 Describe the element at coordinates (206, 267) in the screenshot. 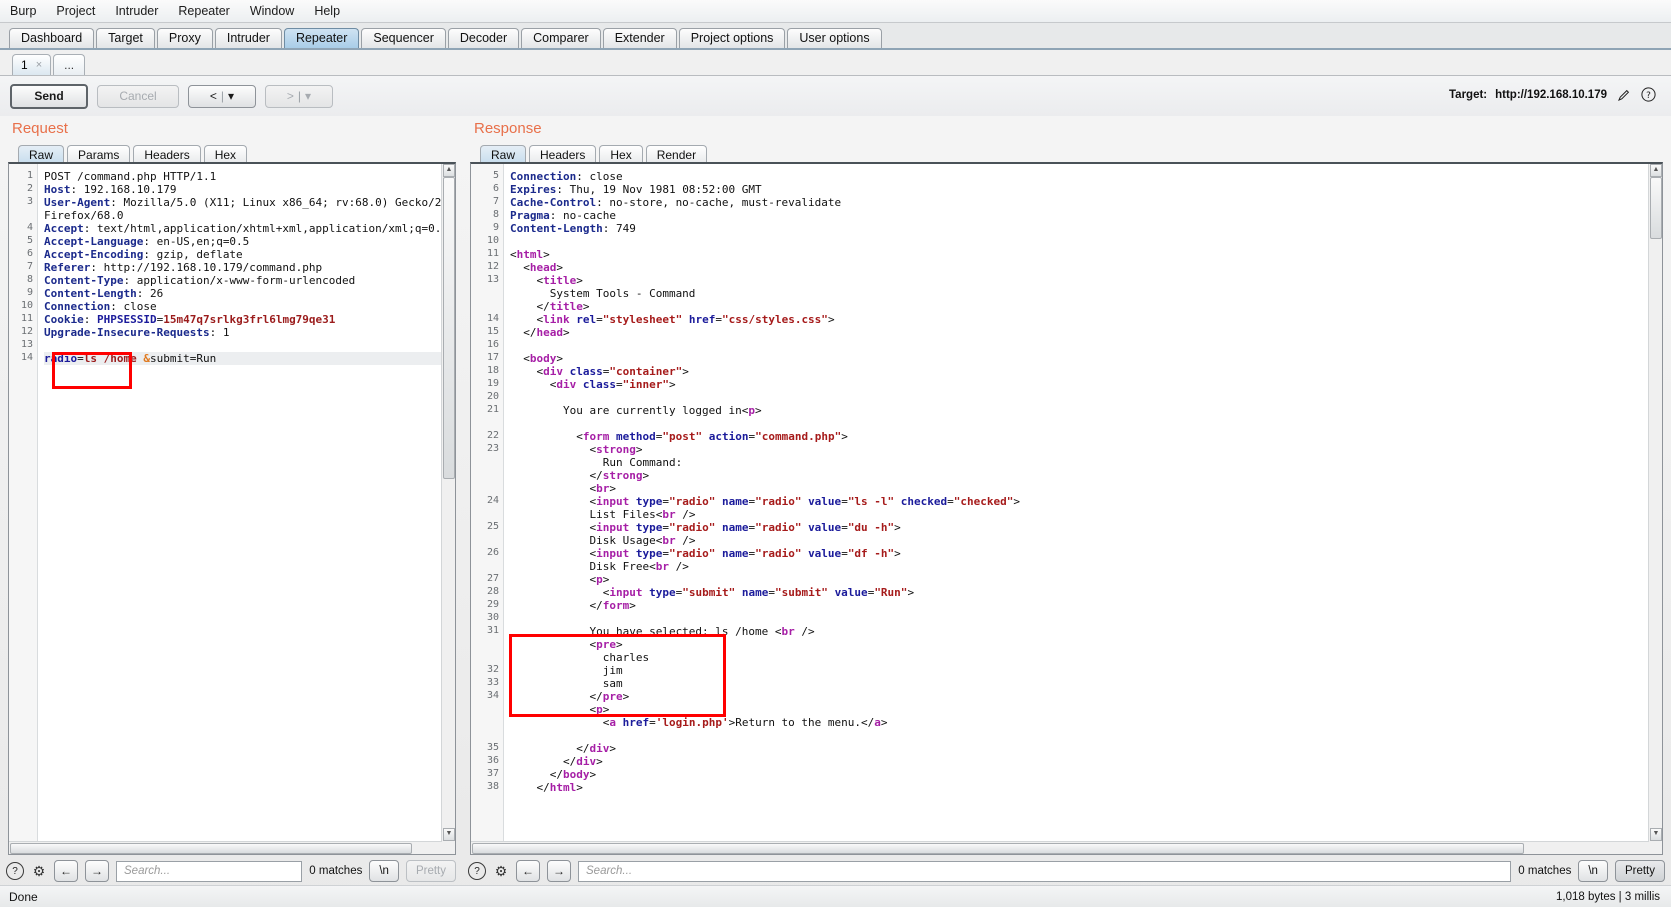

I see `code-token: : http://192.168.10.179/command.php` at that location.